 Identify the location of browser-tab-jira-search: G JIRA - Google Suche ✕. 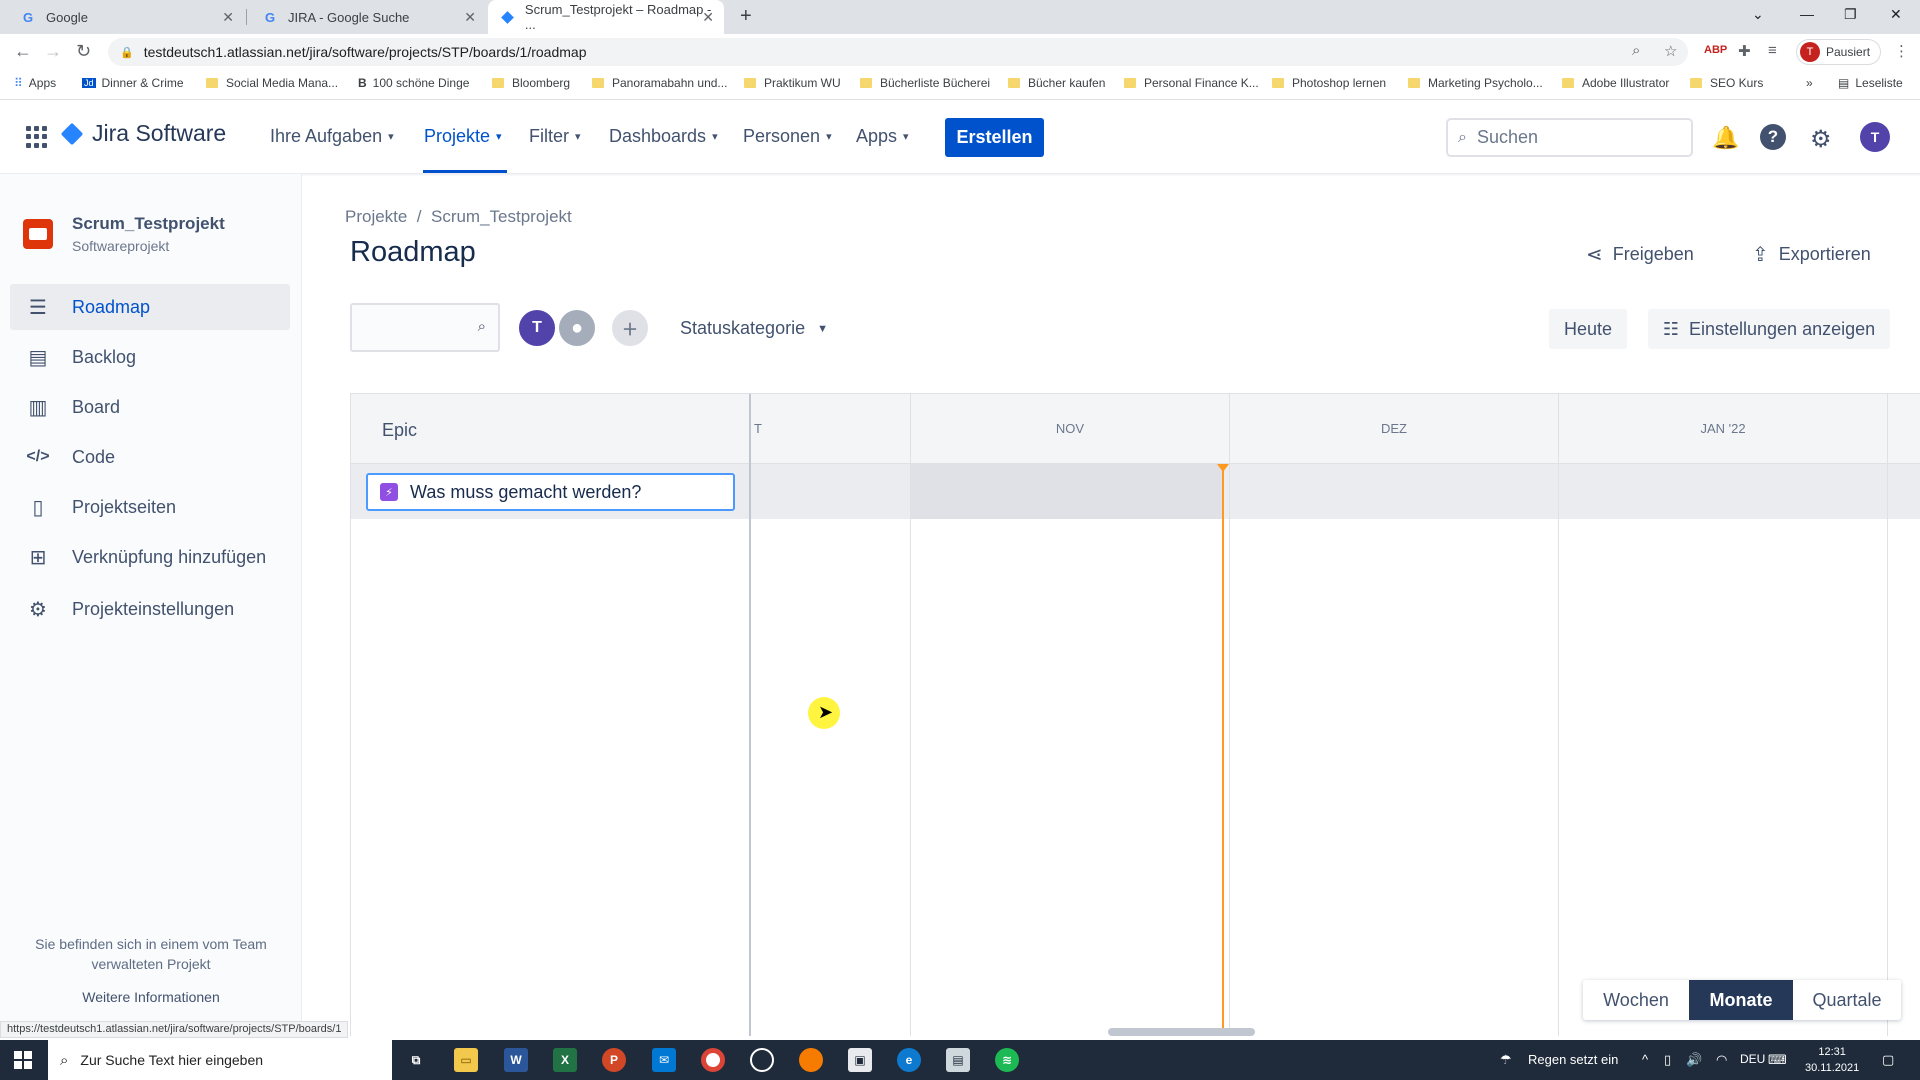
(368, 17).